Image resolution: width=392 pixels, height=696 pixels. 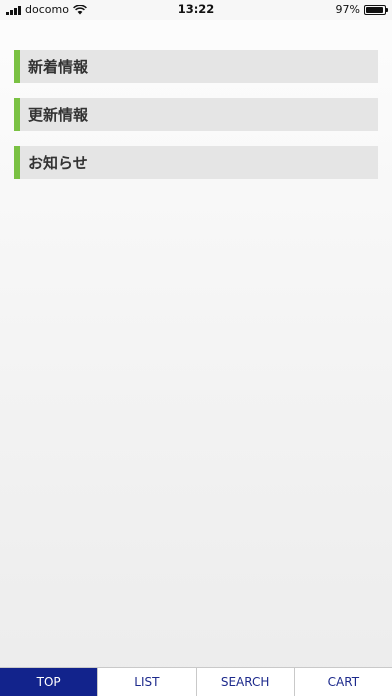 I want to click on tab-list: LIST, so click(x=146, y=682).